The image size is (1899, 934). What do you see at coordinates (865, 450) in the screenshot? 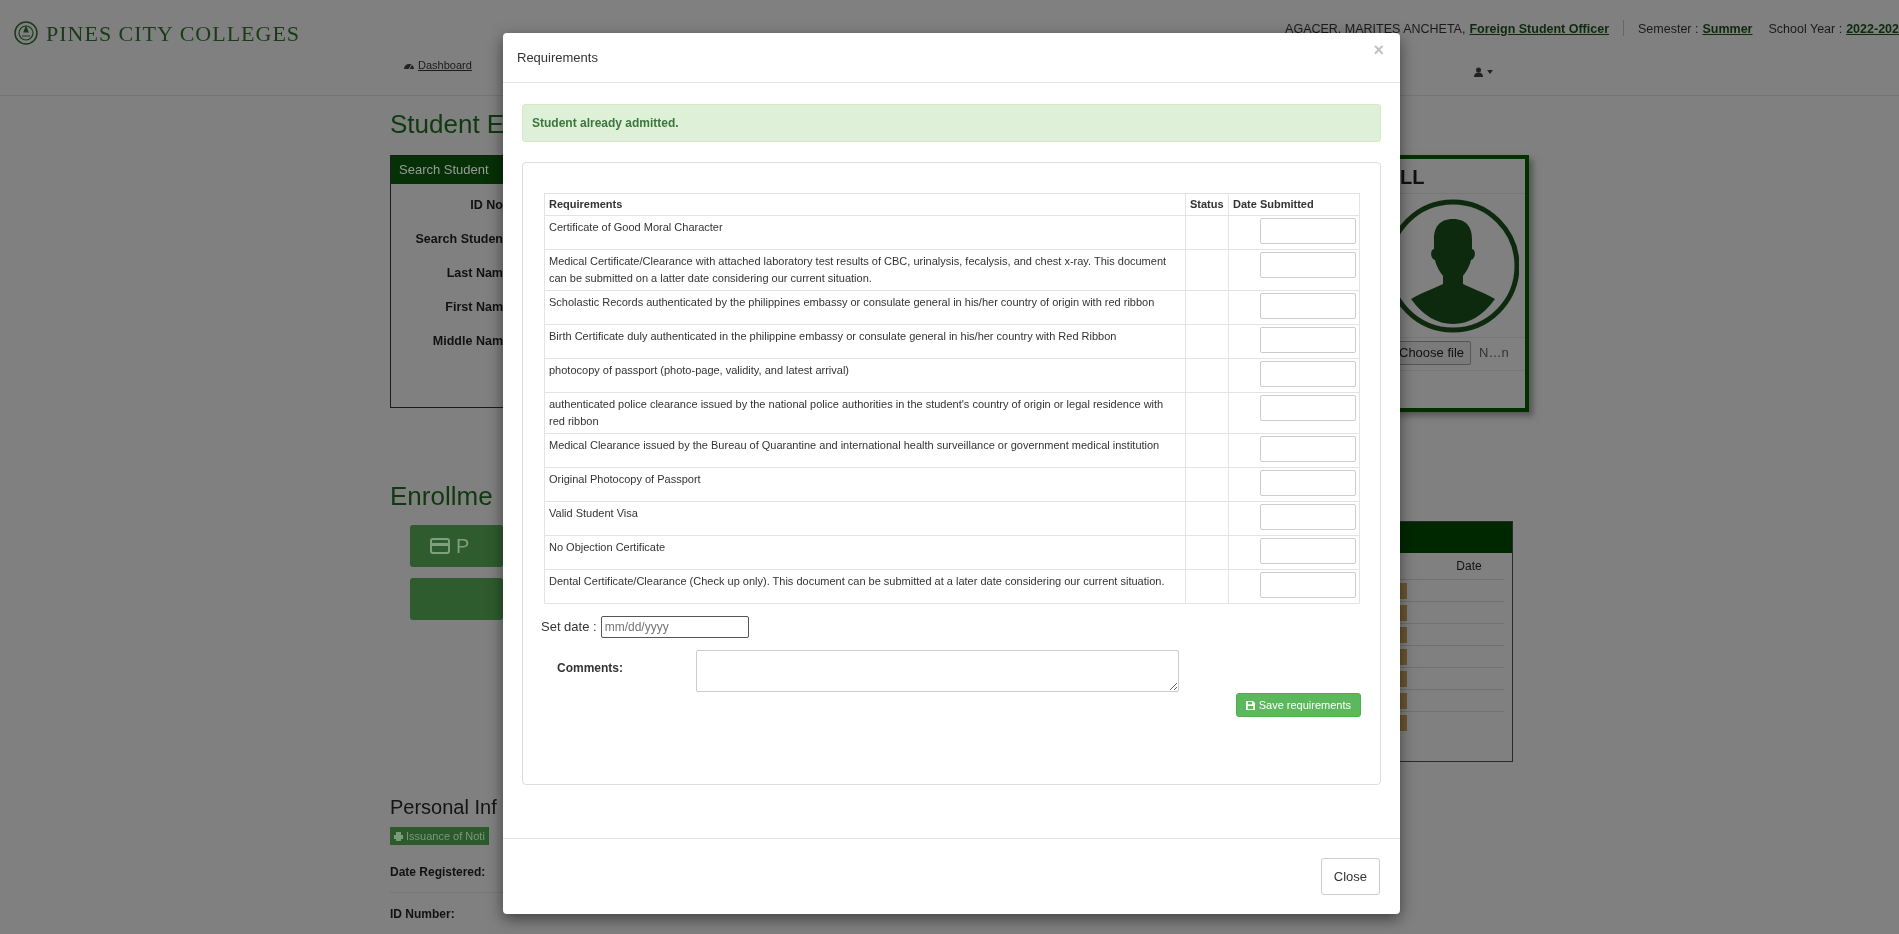
I see `requirement-cell: Medical Clearance issued by the Bureau of Quarantine and international health surveillance or government medical institution` at bounding box center [865, 450].